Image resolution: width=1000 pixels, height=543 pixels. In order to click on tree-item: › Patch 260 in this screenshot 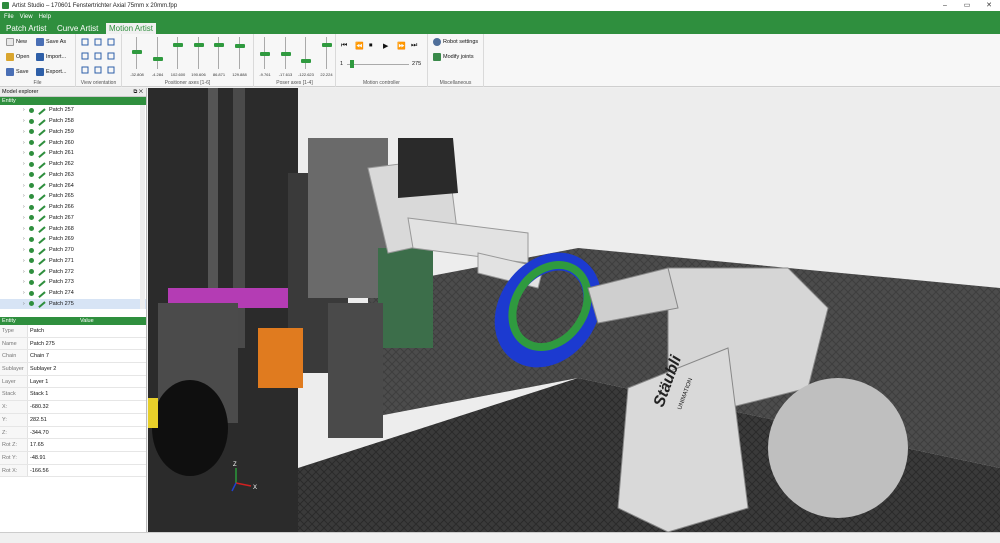, I will do `click(73, 142)`.